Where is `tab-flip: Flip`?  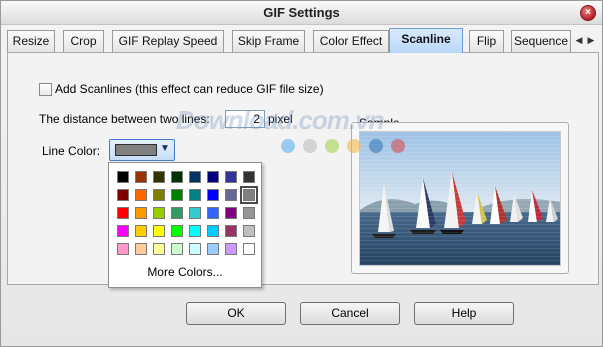
tab-flip: Flip is located at coordinates (486, 41).